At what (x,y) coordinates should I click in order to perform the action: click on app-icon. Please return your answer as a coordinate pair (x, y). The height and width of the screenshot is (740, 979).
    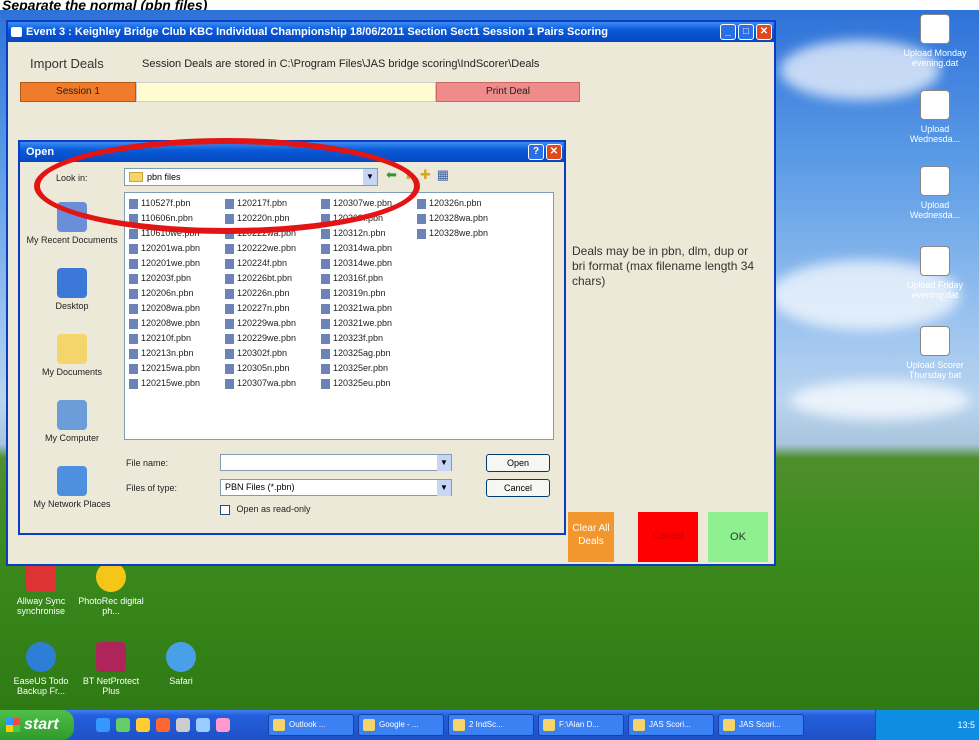
    Looking at the image, I should click on (639, 725).